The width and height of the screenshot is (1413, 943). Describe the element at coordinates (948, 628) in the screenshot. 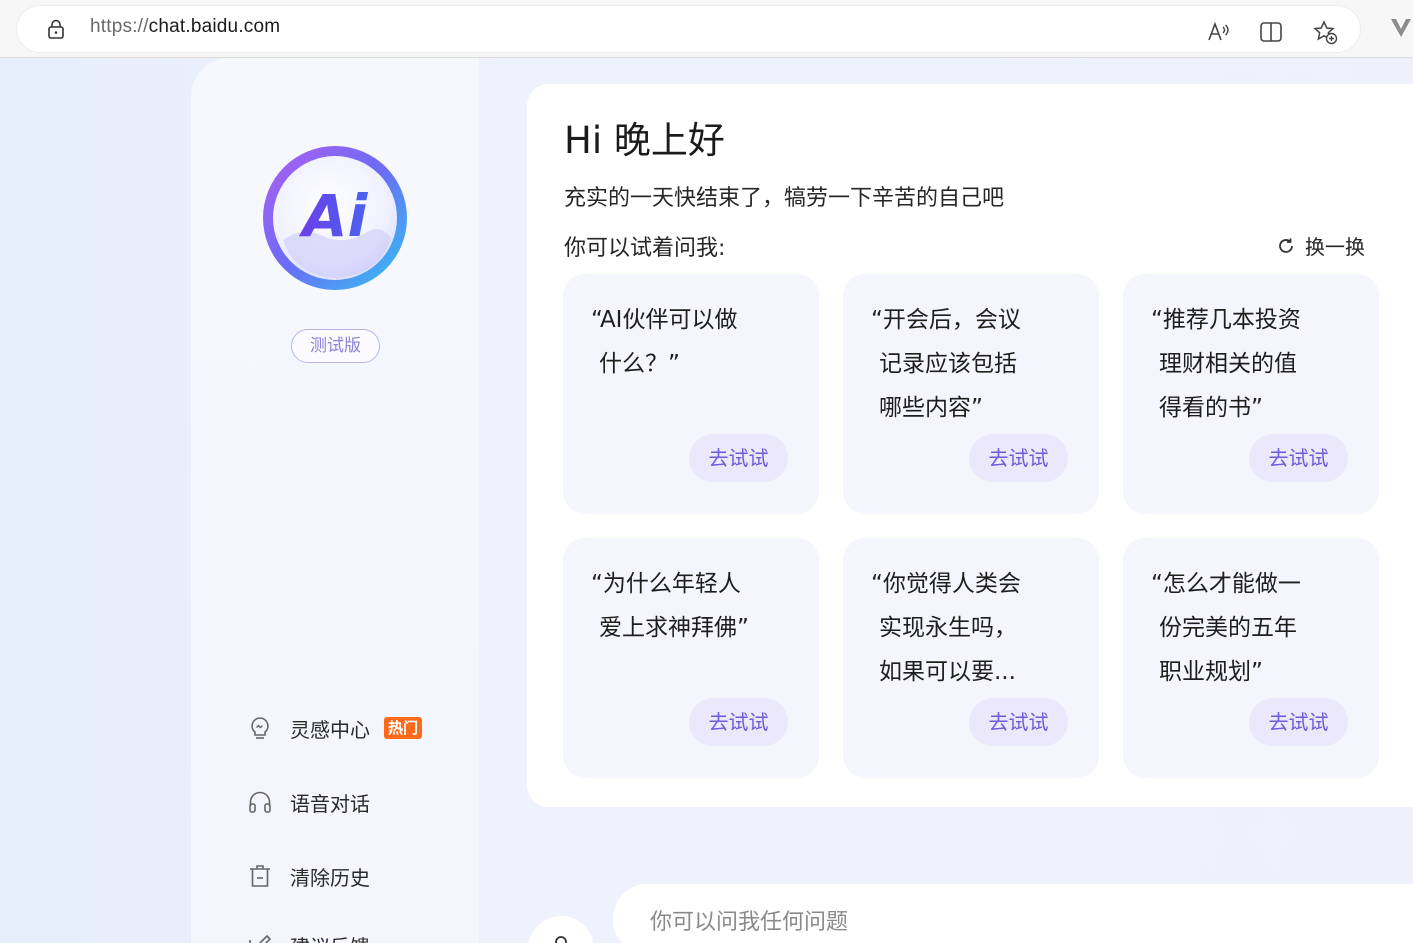

I see `prompt-line: 实现永生吗，` at that location.